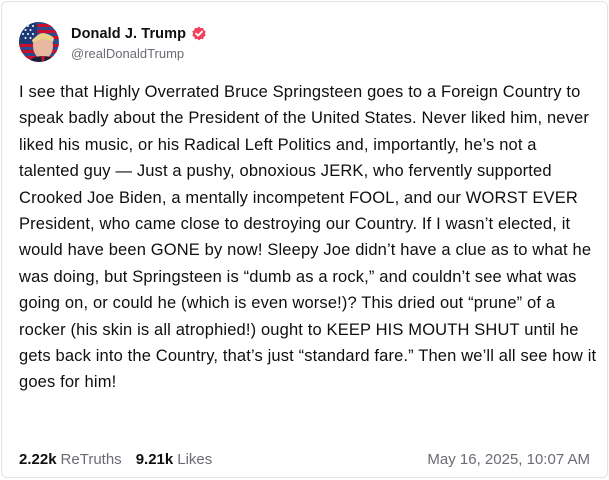 The height and width of the screenshot is (480, 609). Describe the element at coordinates (508, 459) in the screenshot. I see `post-timestamp: May 16, 2025, 10:07 AM` at that location.